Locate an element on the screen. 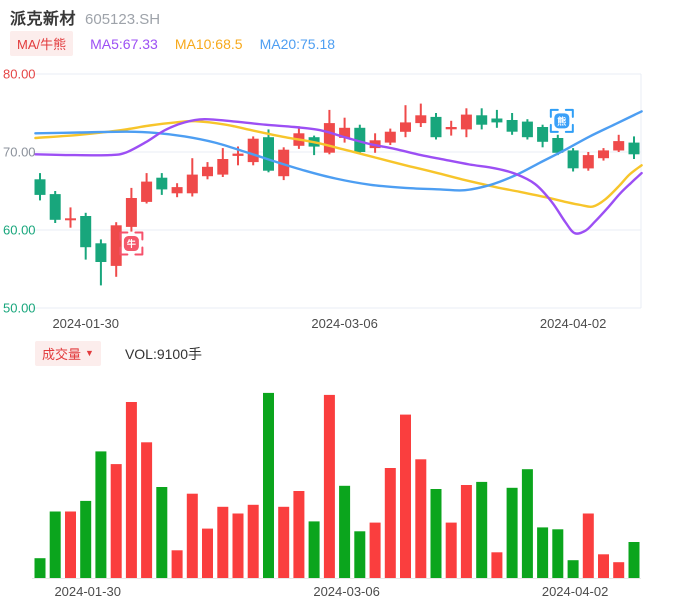 The height and width of the screenshot is (606, 686). ma-line-ma10 is located at coordinates (338, 164).